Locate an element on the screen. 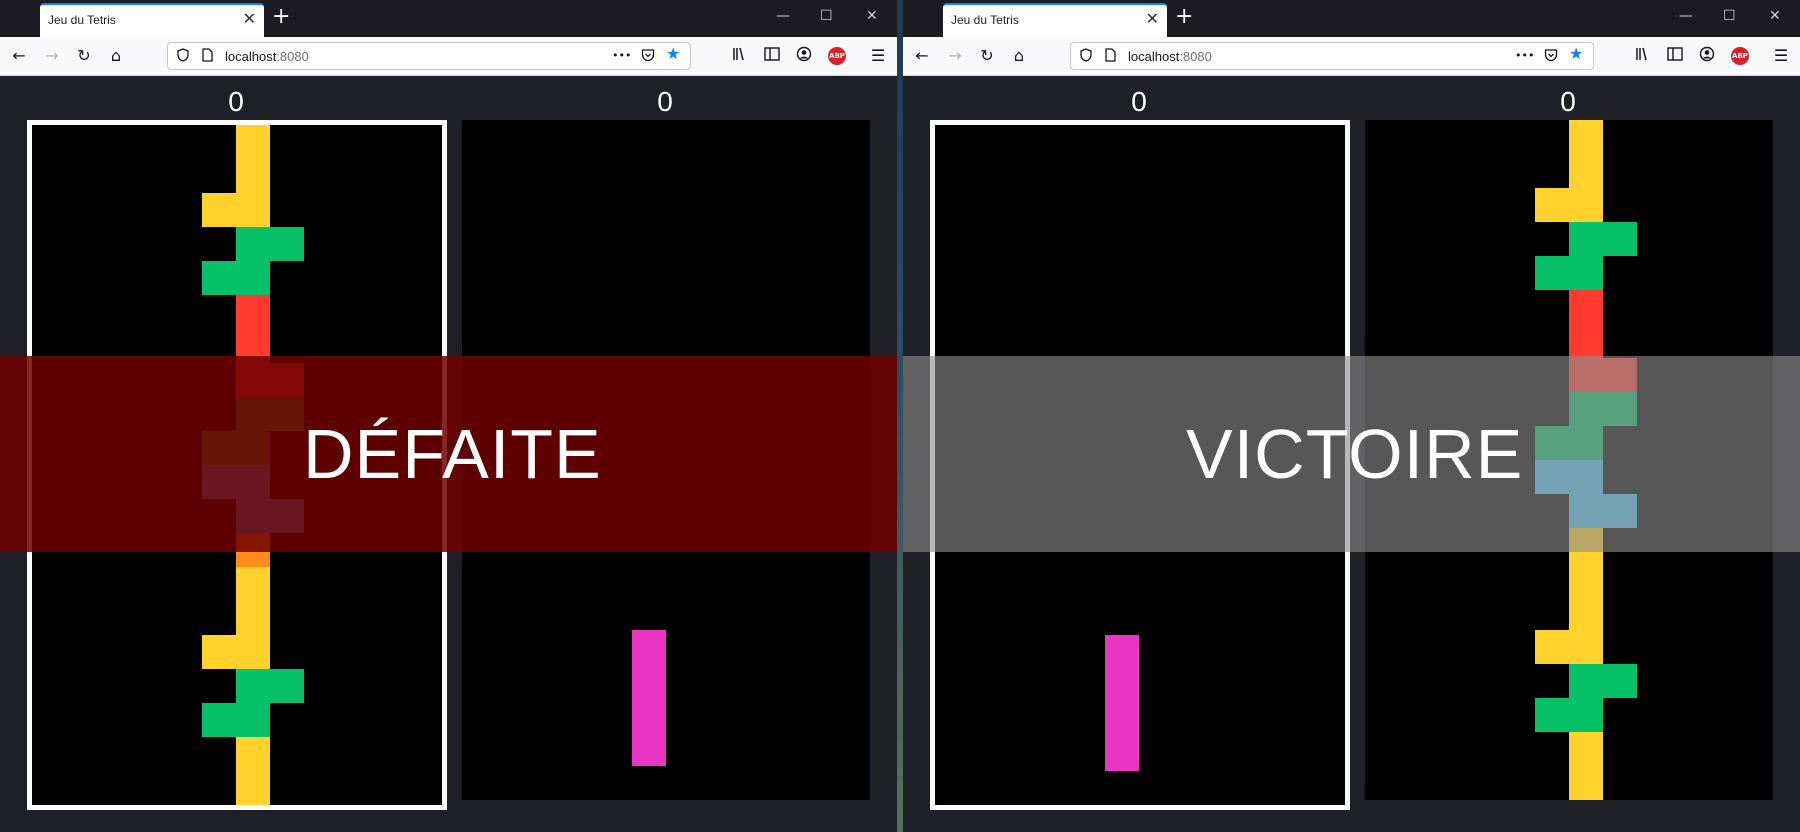  result-banner: VICTOIRE is located at coordinates (1351, 454).